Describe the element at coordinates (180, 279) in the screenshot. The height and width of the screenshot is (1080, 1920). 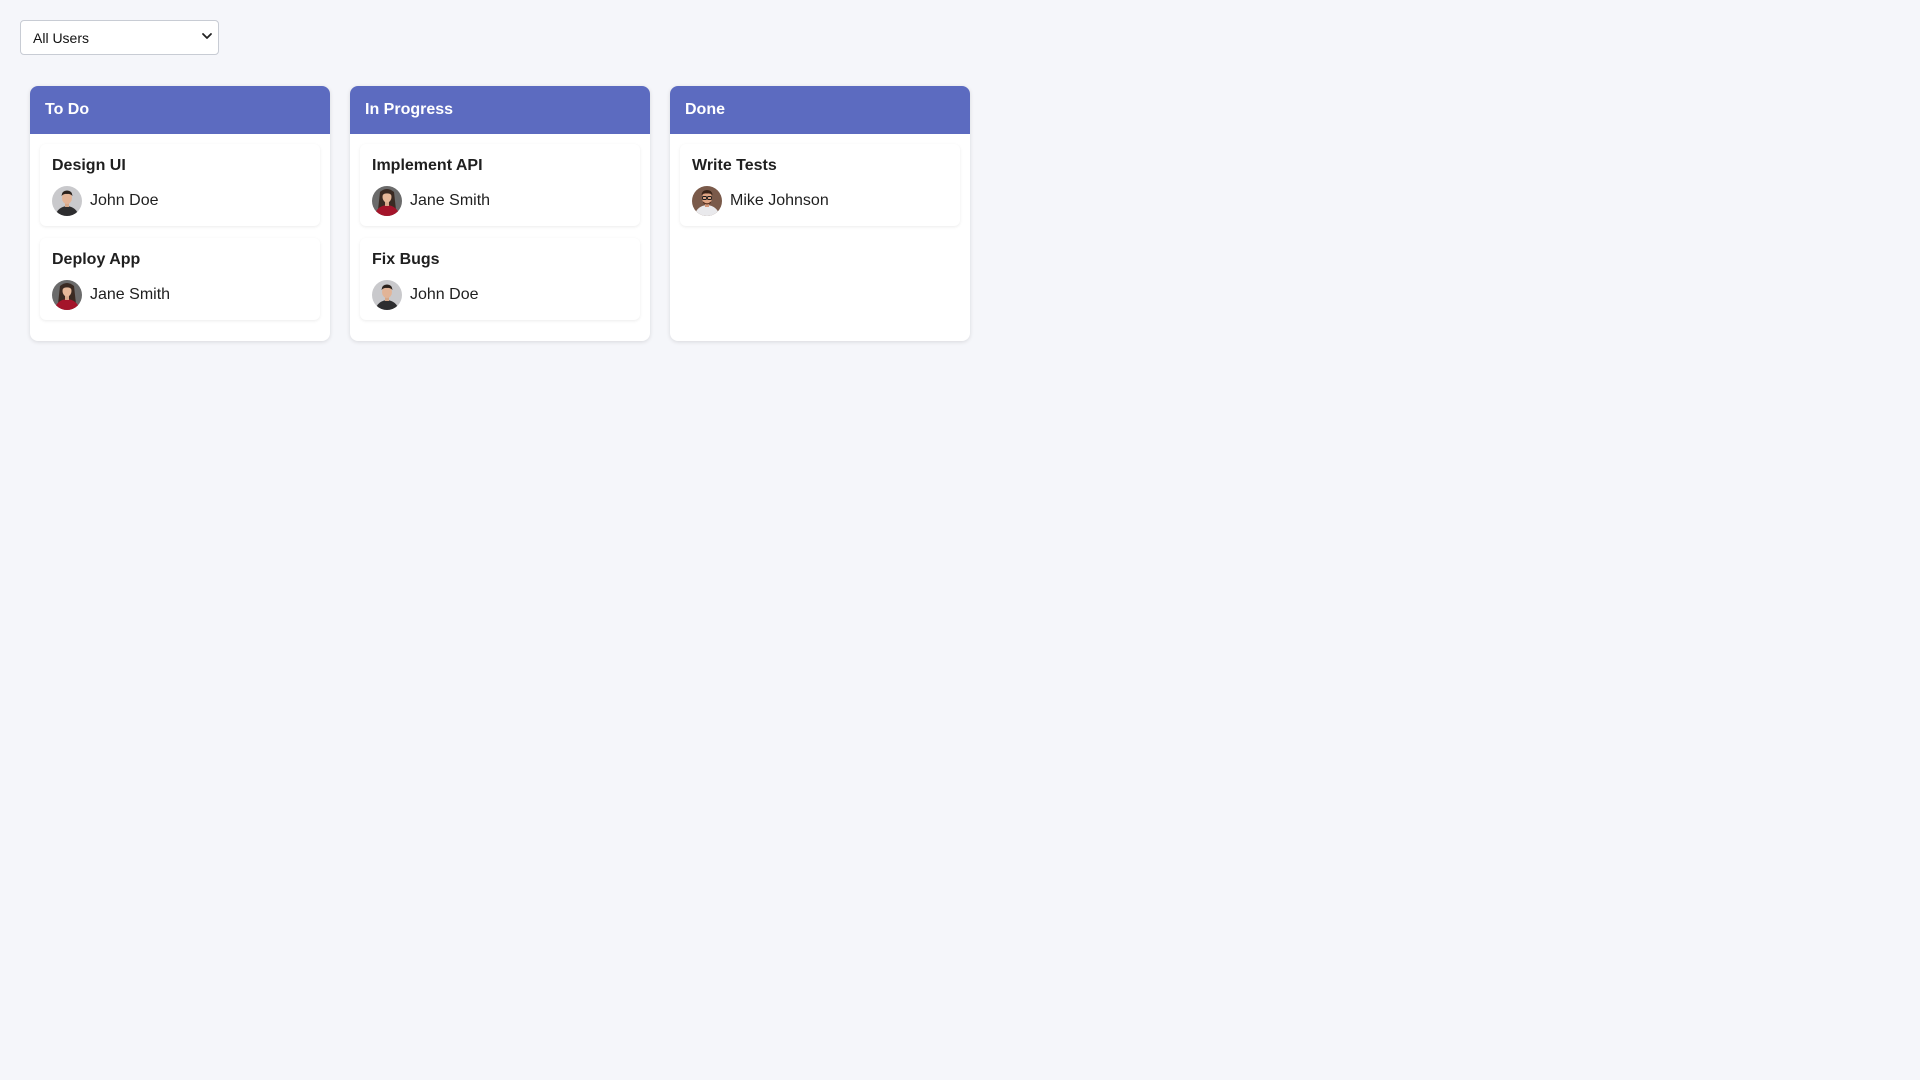
I see `task-card: Deploy App Jane Smith` at that location.